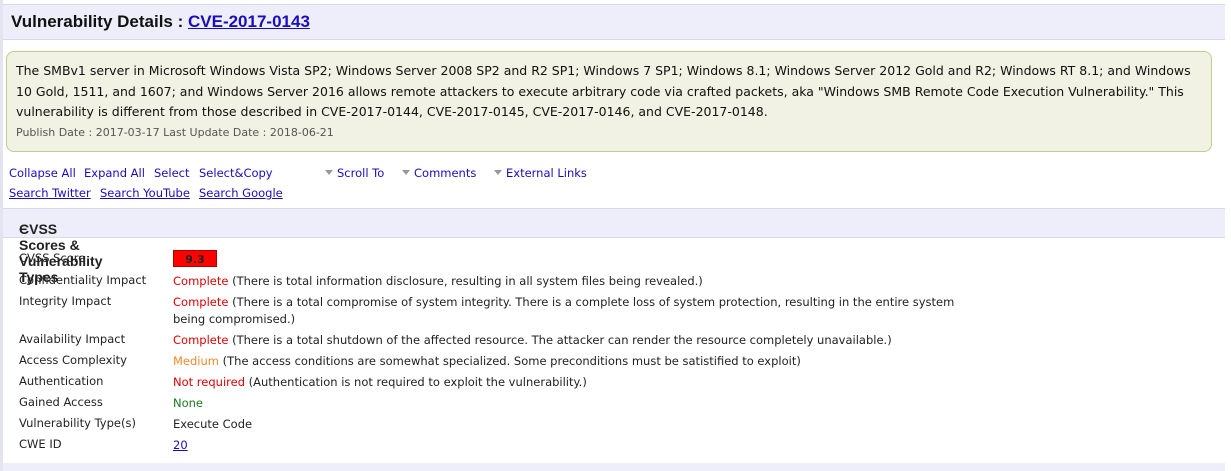 The image size is (1231, 471). What do you see at coordinates (241, 193) in the screenshot?
I see `search-google-link: Search Google` at bounding box center [241, 193].